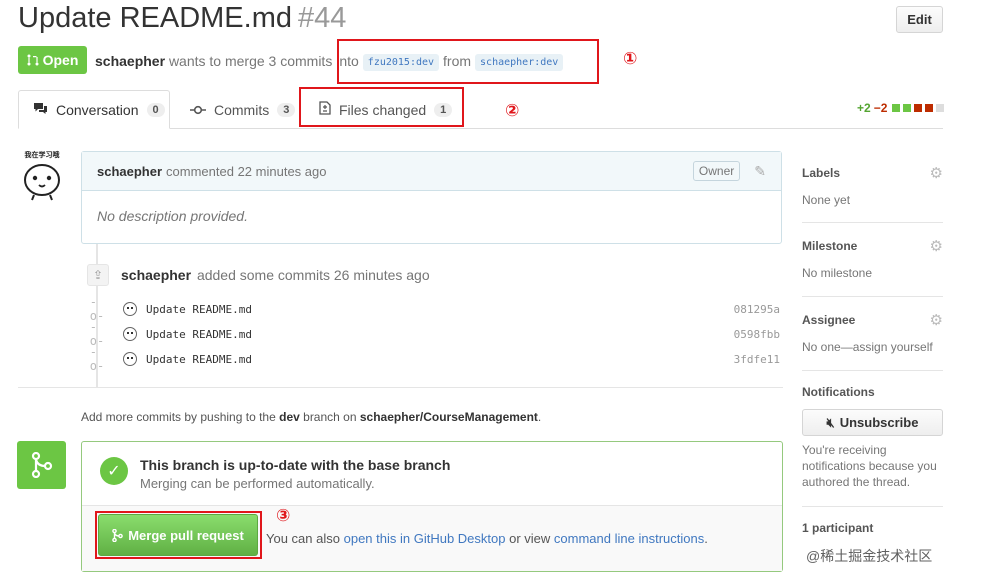 The height and width of the screenshot is (584, 999). What do you see at coordinates (400, 387) in the screenshot?
I see `timeline-divider` at bounding box center [400, 387].